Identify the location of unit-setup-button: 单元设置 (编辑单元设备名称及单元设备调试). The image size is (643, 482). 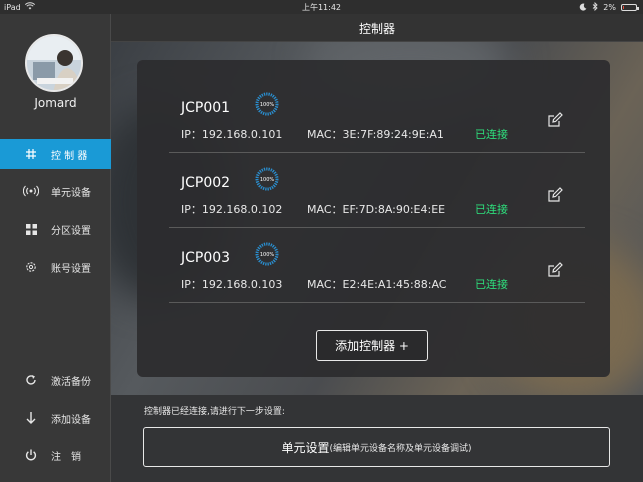
(376, 447).